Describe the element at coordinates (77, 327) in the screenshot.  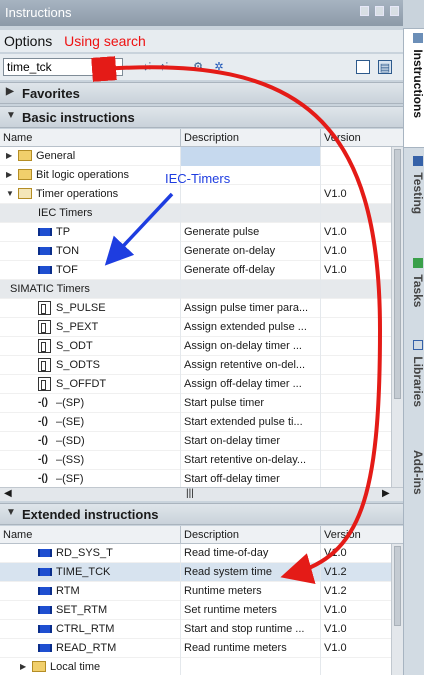
I see `cell-name: S_PEXT` at that location.